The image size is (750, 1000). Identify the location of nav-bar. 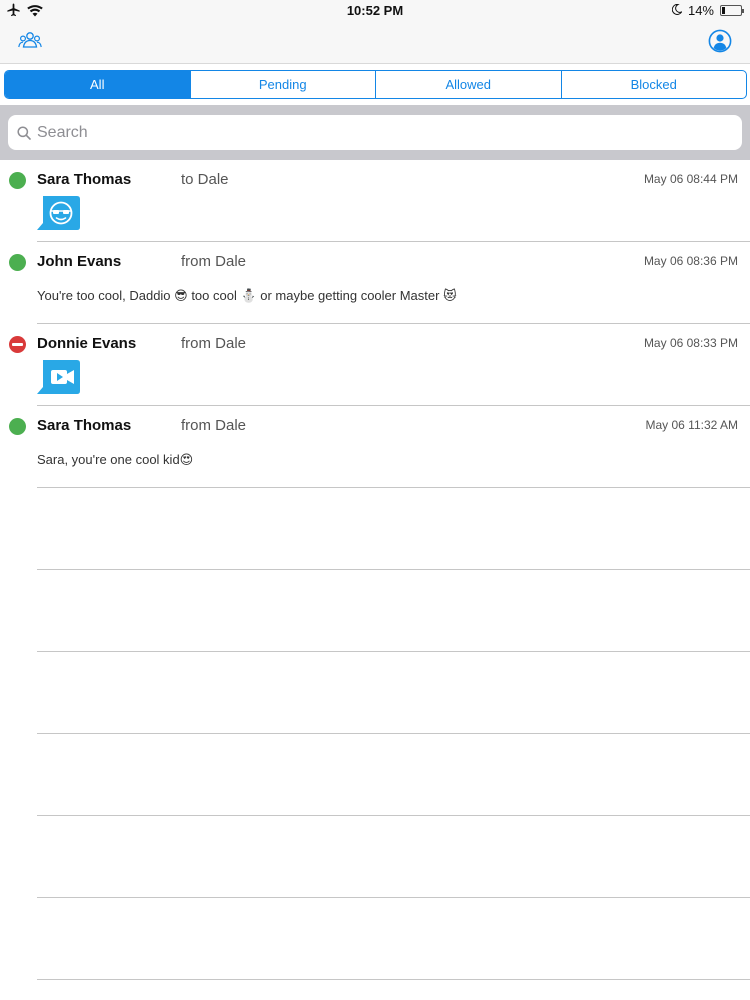
(375, 43).